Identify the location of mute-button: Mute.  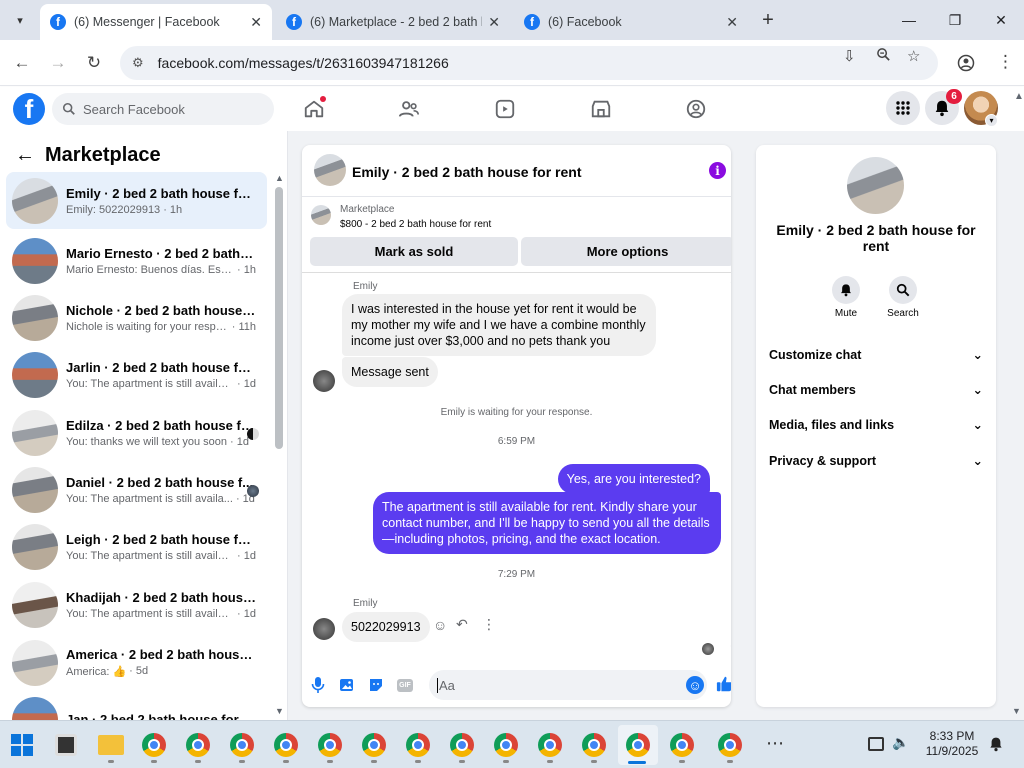
(846, 297).